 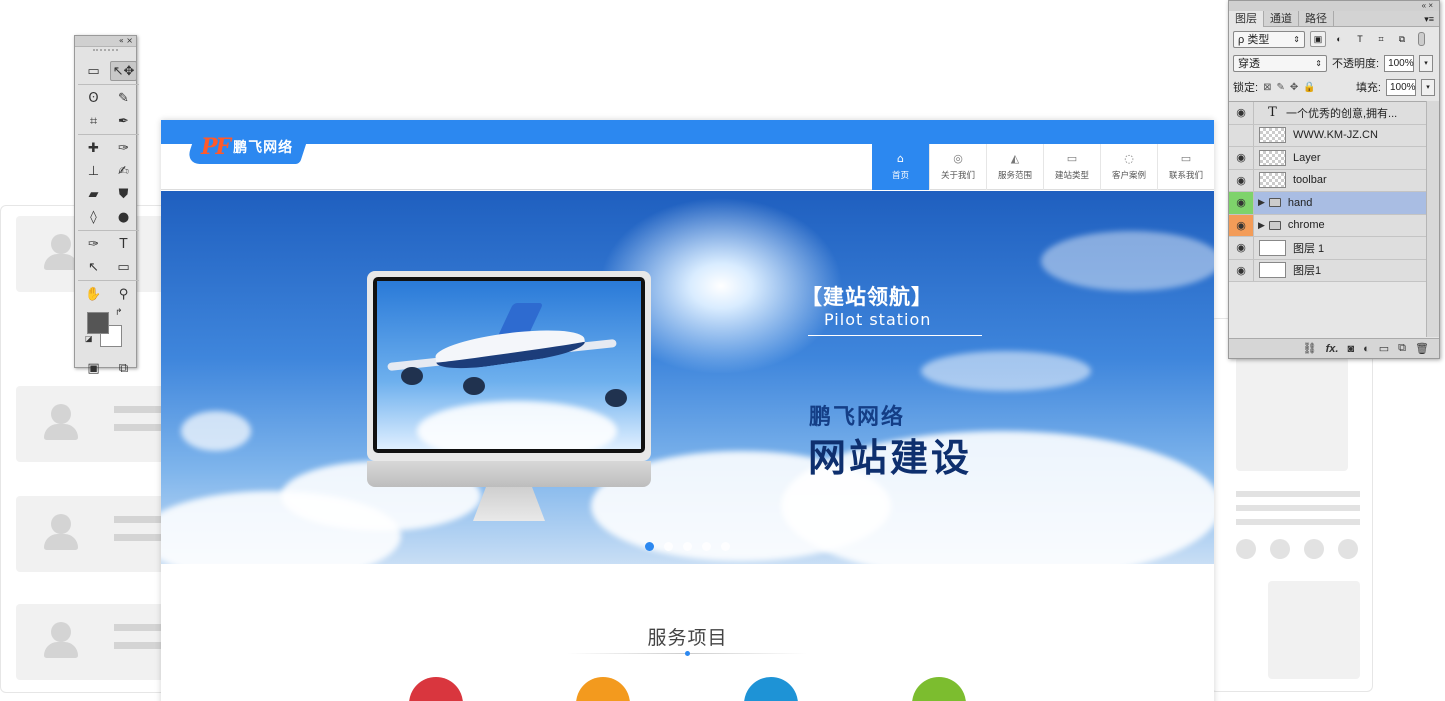 What do you see at coordinates (123, 121) in the screenshot?
I see `eyedropper-tool-icon: ✒` at bounding box center [123, 121].